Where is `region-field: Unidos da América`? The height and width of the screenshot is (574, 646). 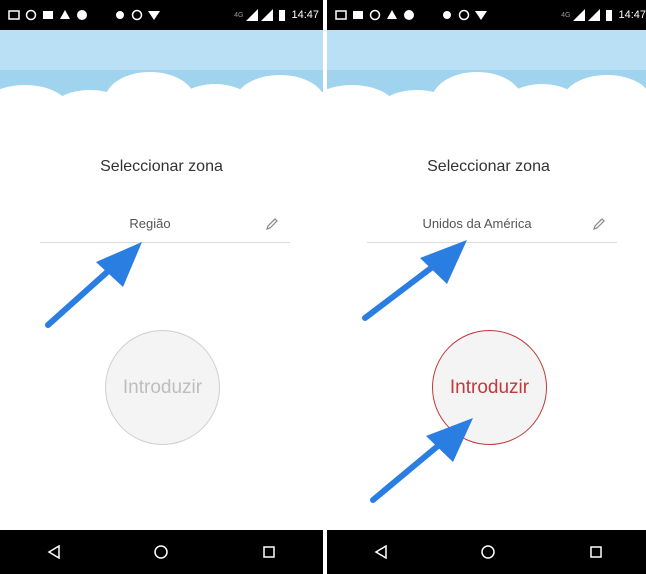 region-field: Unidos da América is located at coordinates (492, 225).